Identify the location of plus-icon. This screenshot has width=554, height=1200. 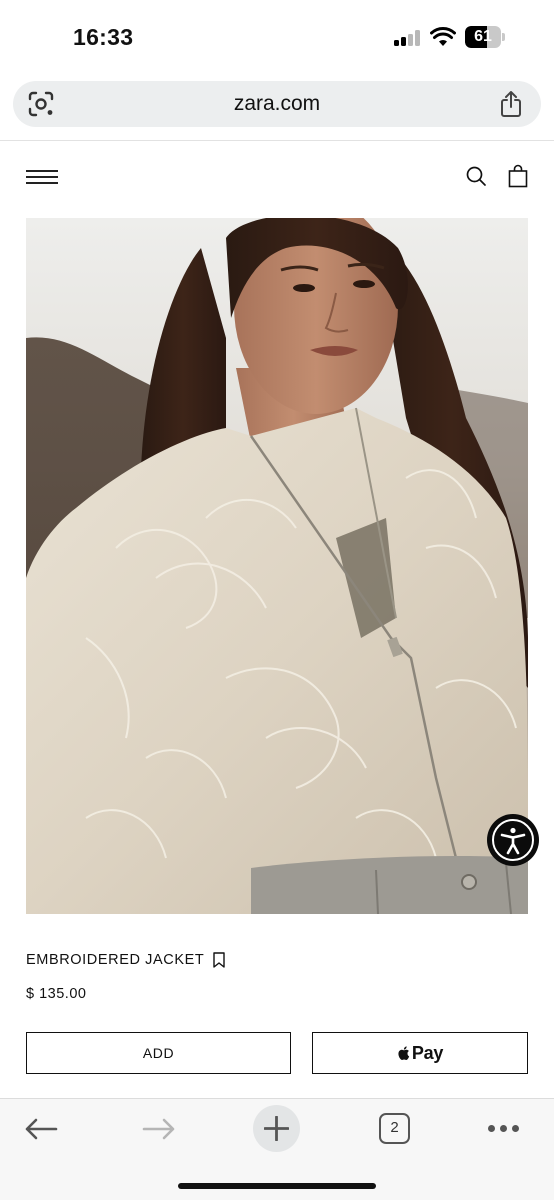
(276, 1128).